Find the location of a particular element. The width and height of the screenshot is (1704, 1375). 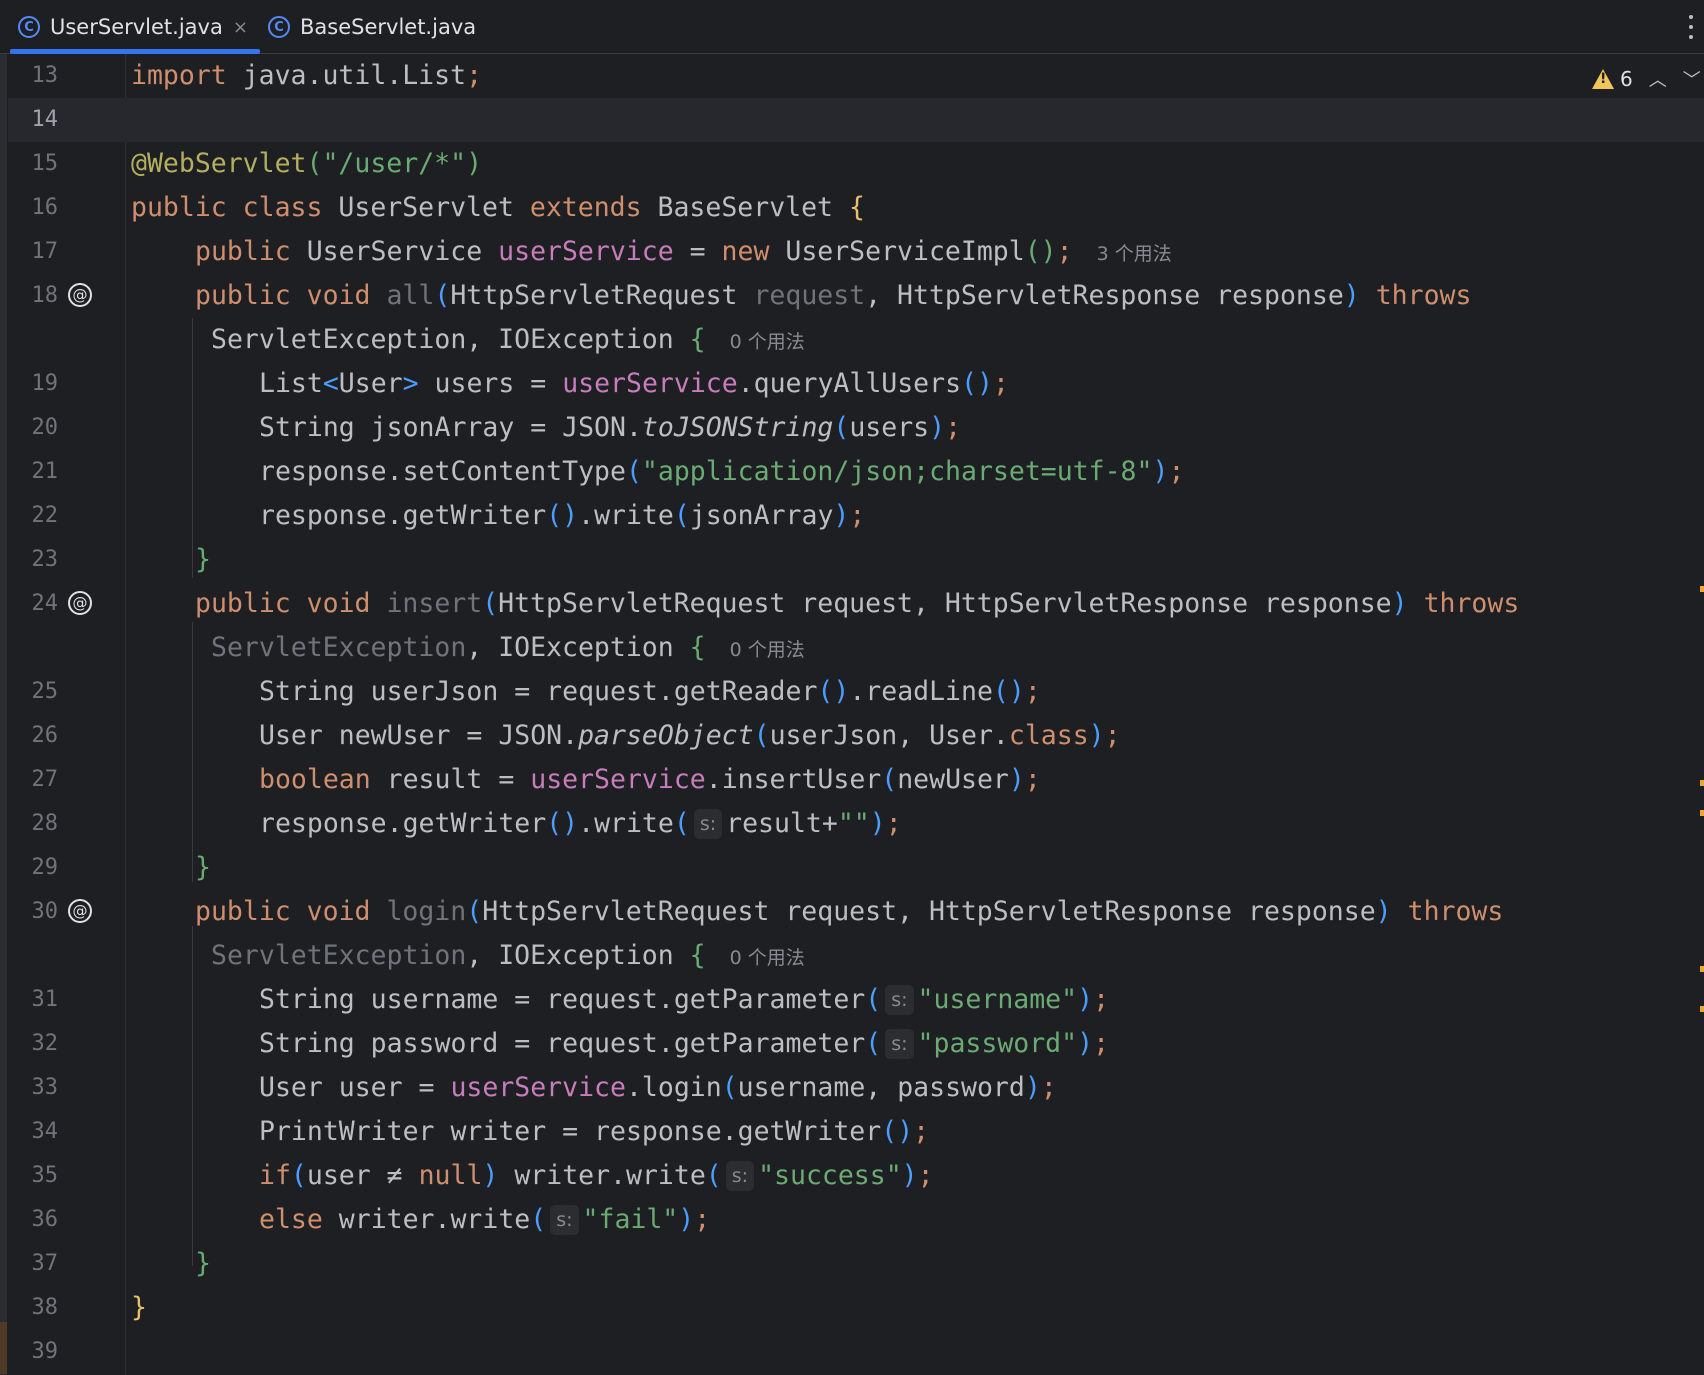

tab-label: BaseServlet.java is located at coordinates (388, 27).